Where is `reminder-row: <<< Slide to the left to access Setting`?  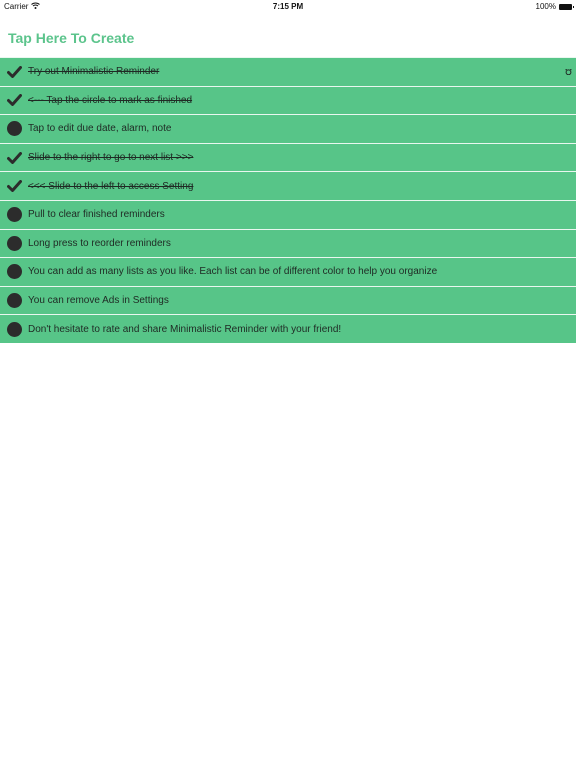 reminder-row: <<< Slide to the left to access Setting is located at coordinates (288, 185).